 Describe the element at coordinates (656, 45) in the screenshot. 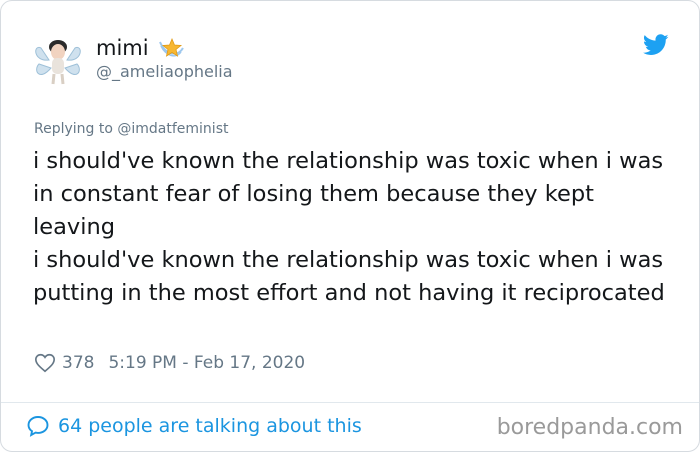

I see `twitter-bird-icon` at that location.